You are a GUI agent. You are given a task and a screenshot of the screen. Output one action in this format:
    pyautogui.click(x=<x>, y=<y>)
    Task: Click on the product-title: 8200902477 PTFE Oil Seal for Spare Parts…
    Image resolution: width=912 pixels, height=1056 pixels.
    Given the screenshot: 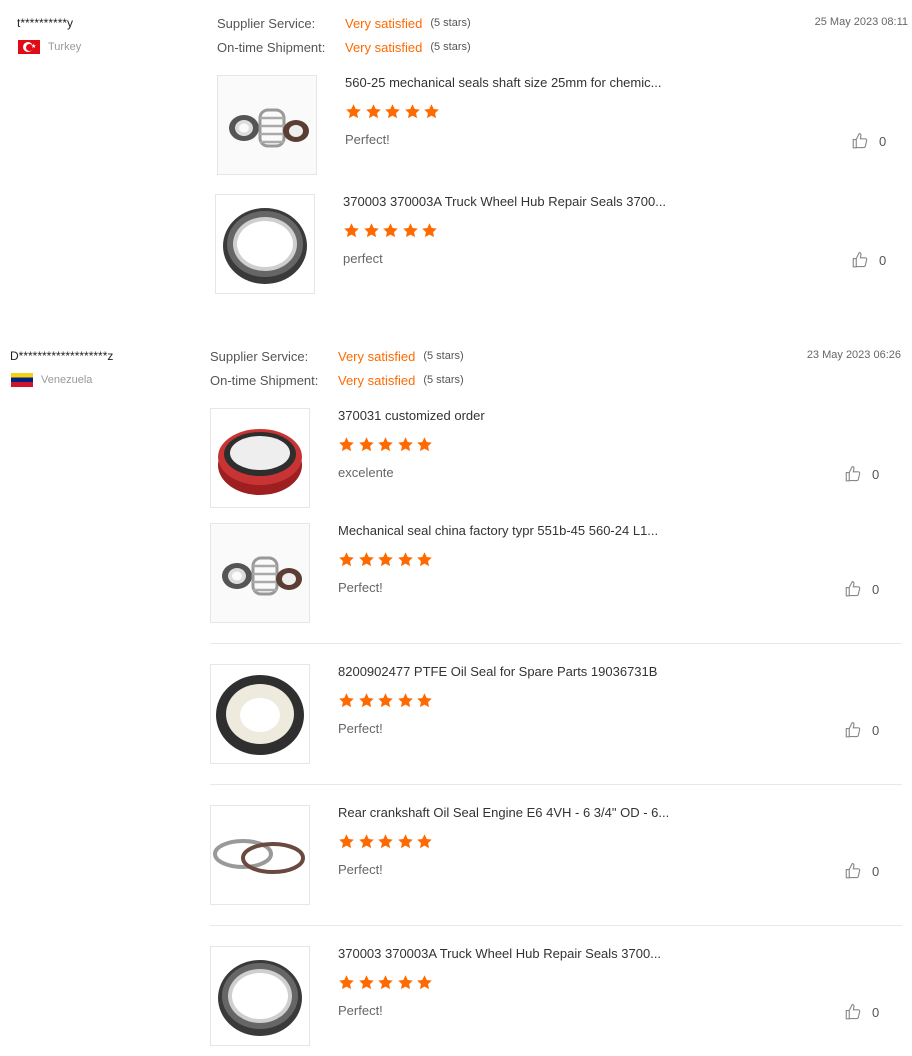 What is the action you would take?
    pyautogui.click(x=497, y=671)
    